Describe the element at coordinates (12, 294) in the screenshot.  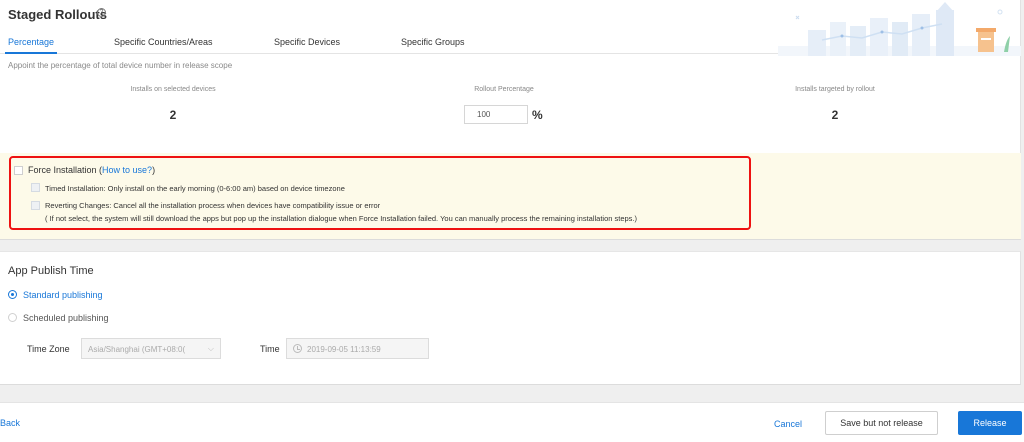
I see `standard-publishing-radio` at that location.